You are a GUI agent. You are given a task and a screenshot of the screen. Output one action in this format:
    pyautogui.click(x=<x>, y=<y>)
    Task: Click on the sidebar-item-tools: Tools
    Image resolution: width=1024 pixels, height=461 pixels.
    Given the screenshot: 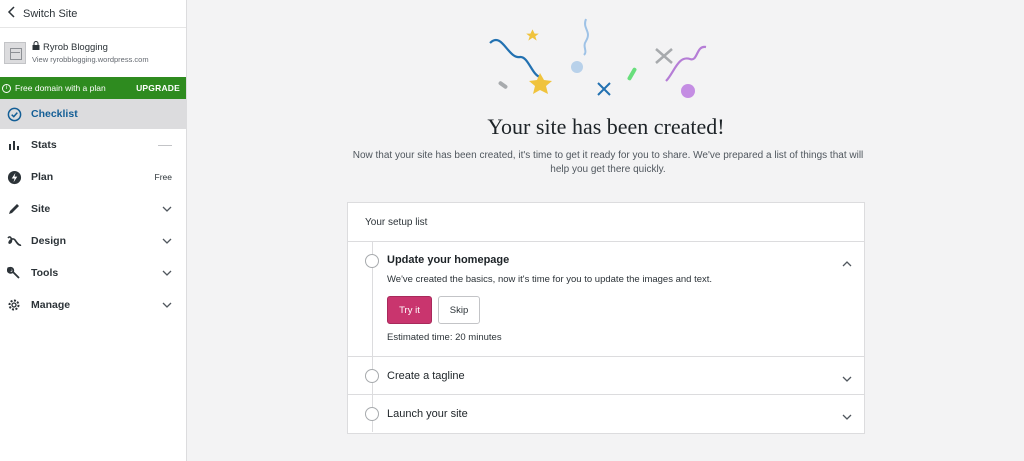 What is the action you would take?
    pyautogui.click(x=93, y=273)
    